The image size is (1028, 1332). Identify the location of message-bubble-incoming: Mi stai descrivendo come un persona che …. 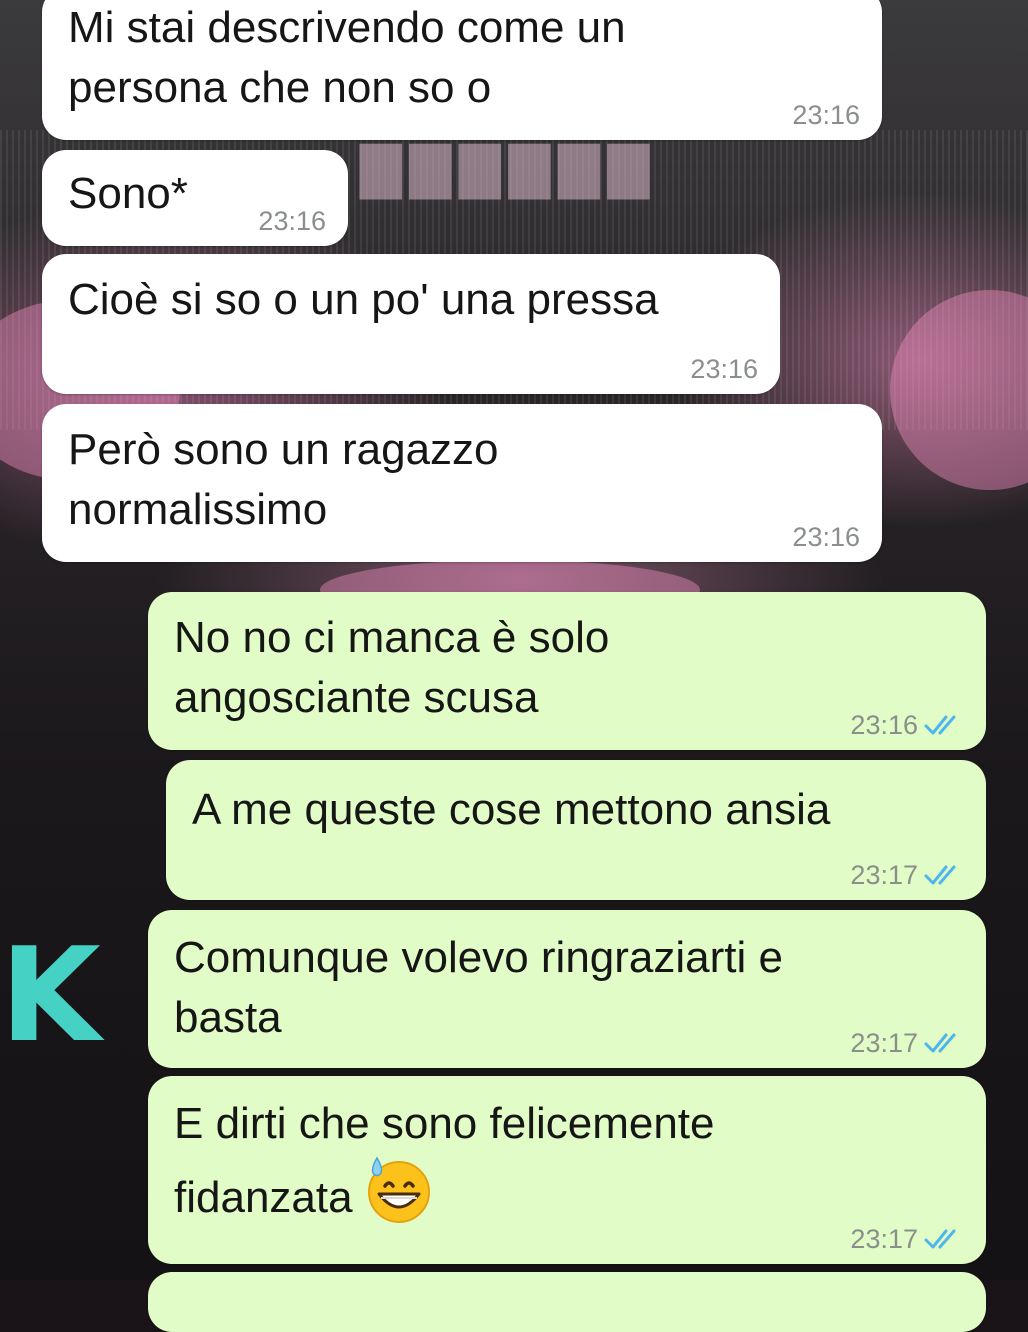
(462, 70).